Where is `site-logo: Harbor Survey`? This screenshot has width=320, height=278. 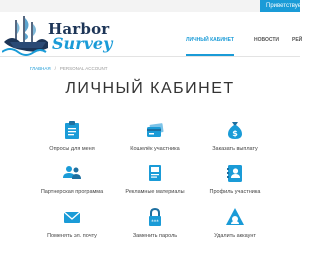 site-logo: Harbor Survey is located at coordinates (62, 37).